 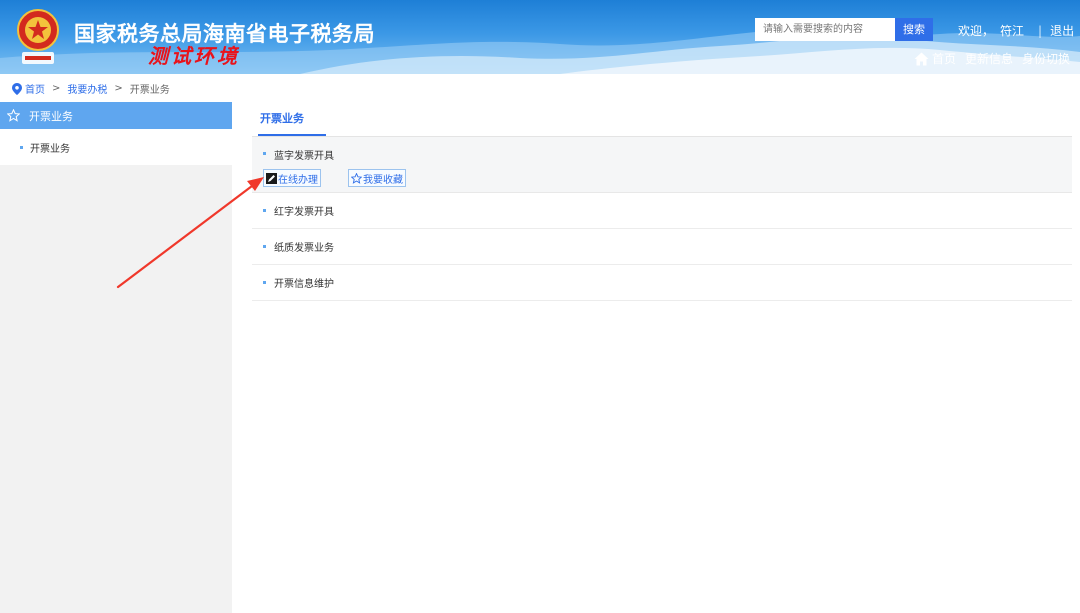 What do you see at coordinates (825, 29) in the screenshot?
I see `search-input` at bounding box center [825, 29].